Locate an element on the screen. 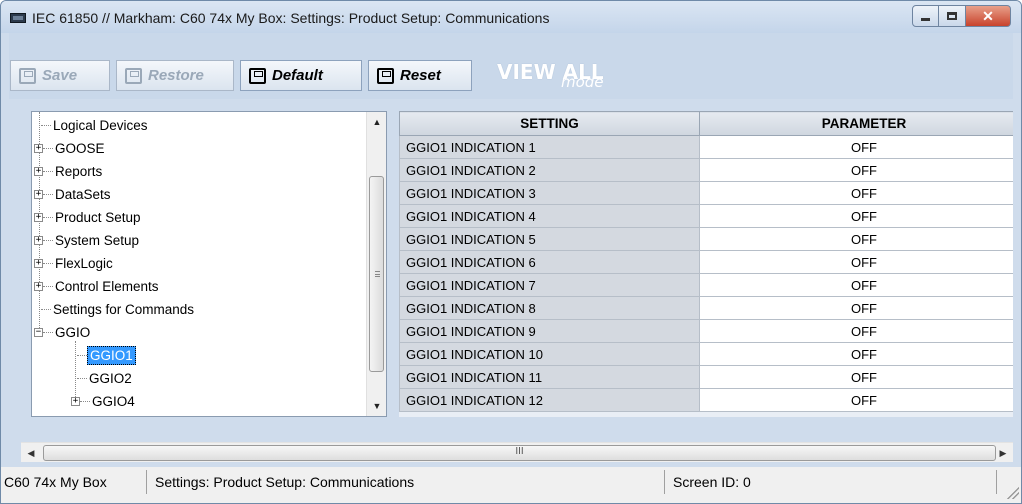 This screenshot has width=1022, height=504. table-row: GGIO1 INDICATION 8 OFF is located at coordinates (706, 308).